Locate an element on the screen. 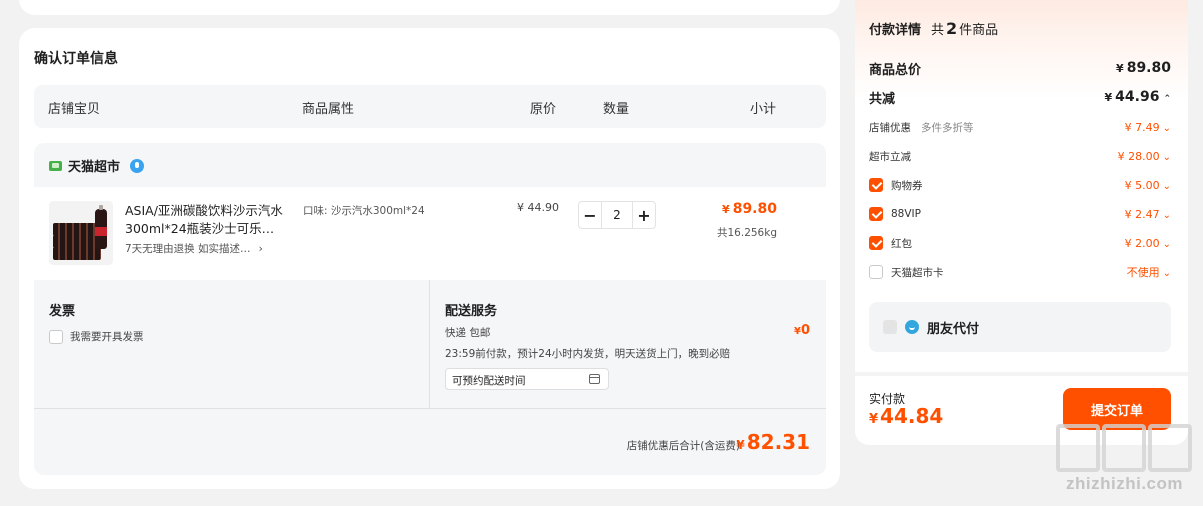  bottle-row-graphic is located at coordinates (77, 253).